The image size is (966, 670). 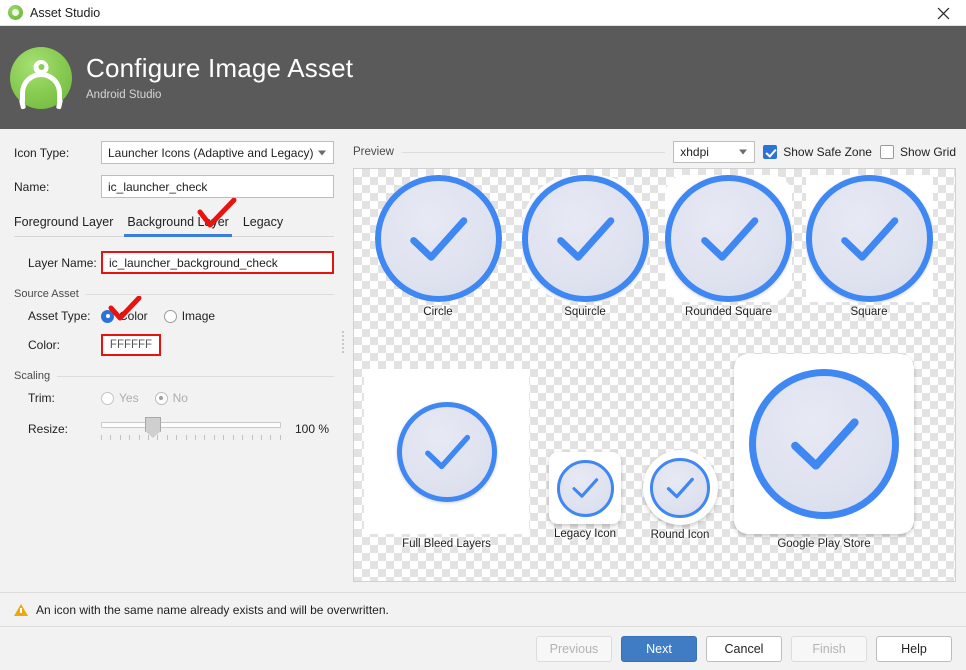 I want to click on source-asset-group-header: Source Asset, so click(x=174, y=294).